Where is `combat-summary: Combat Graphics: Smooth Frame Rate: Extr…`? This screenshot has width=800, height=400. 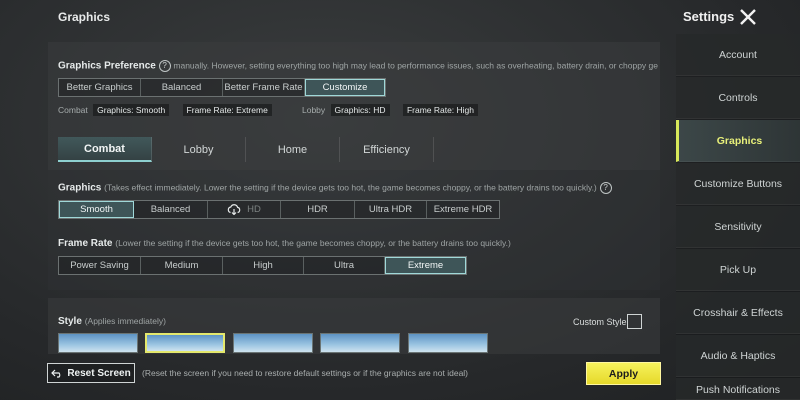 combat-summary: Combat Graphics: Smooth Frame Rate: Extr… is located at coordinates (169, 110).